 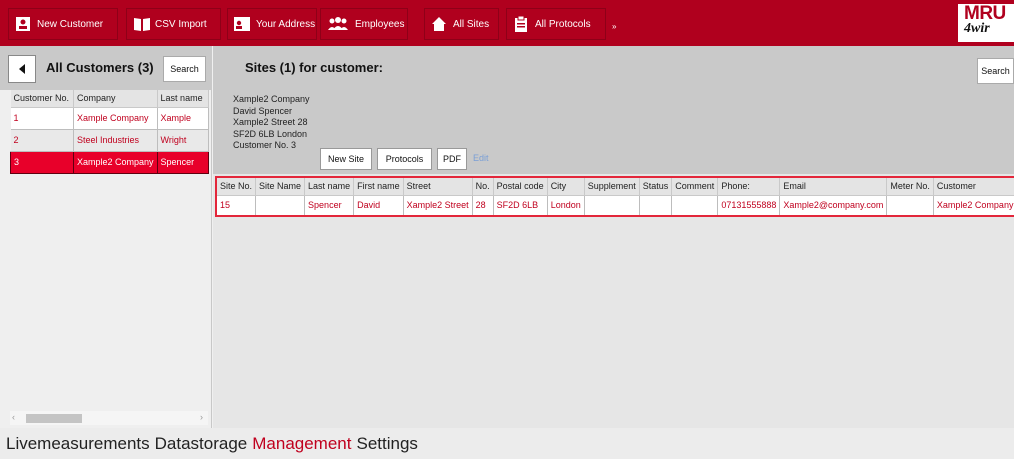 I want to click on sites-search-button: Search, so click(x=995, y=71).